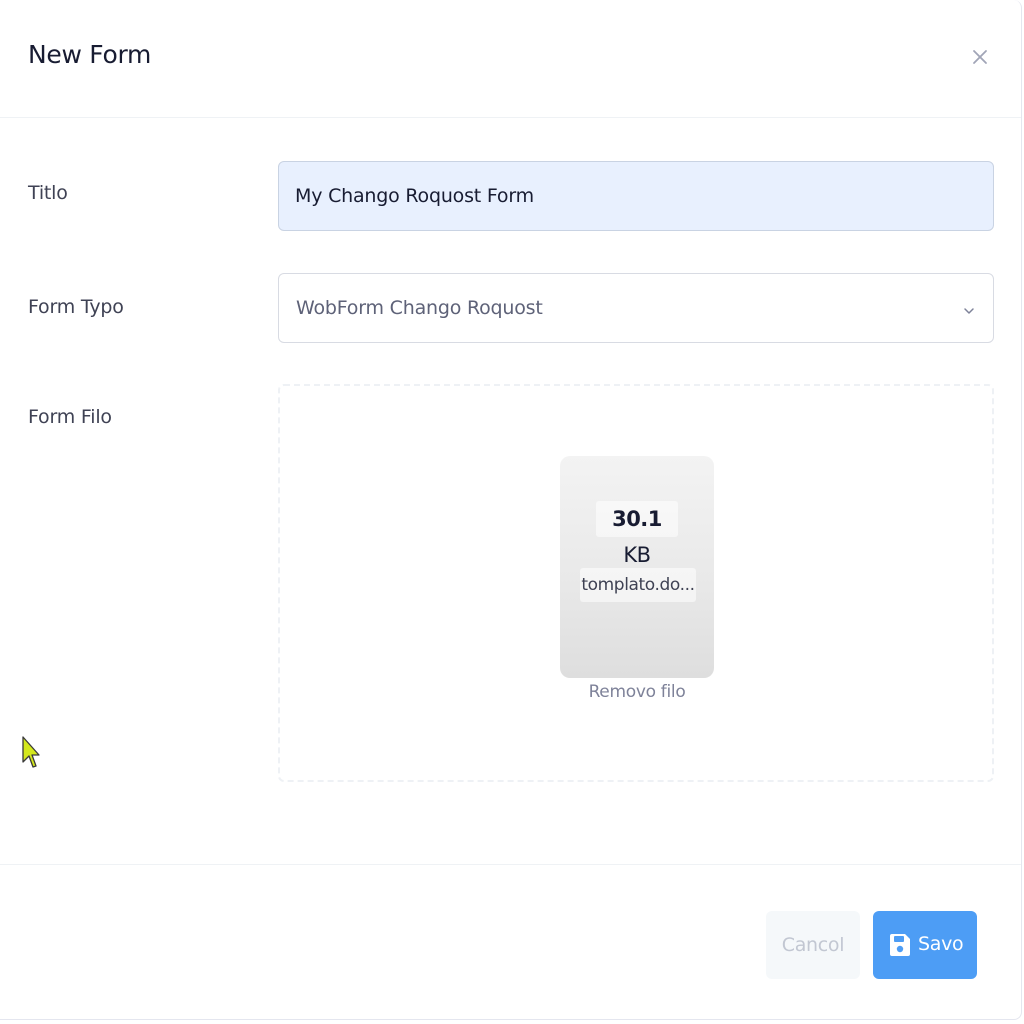  I want to click on save-button: Savo, so click(925, 945).